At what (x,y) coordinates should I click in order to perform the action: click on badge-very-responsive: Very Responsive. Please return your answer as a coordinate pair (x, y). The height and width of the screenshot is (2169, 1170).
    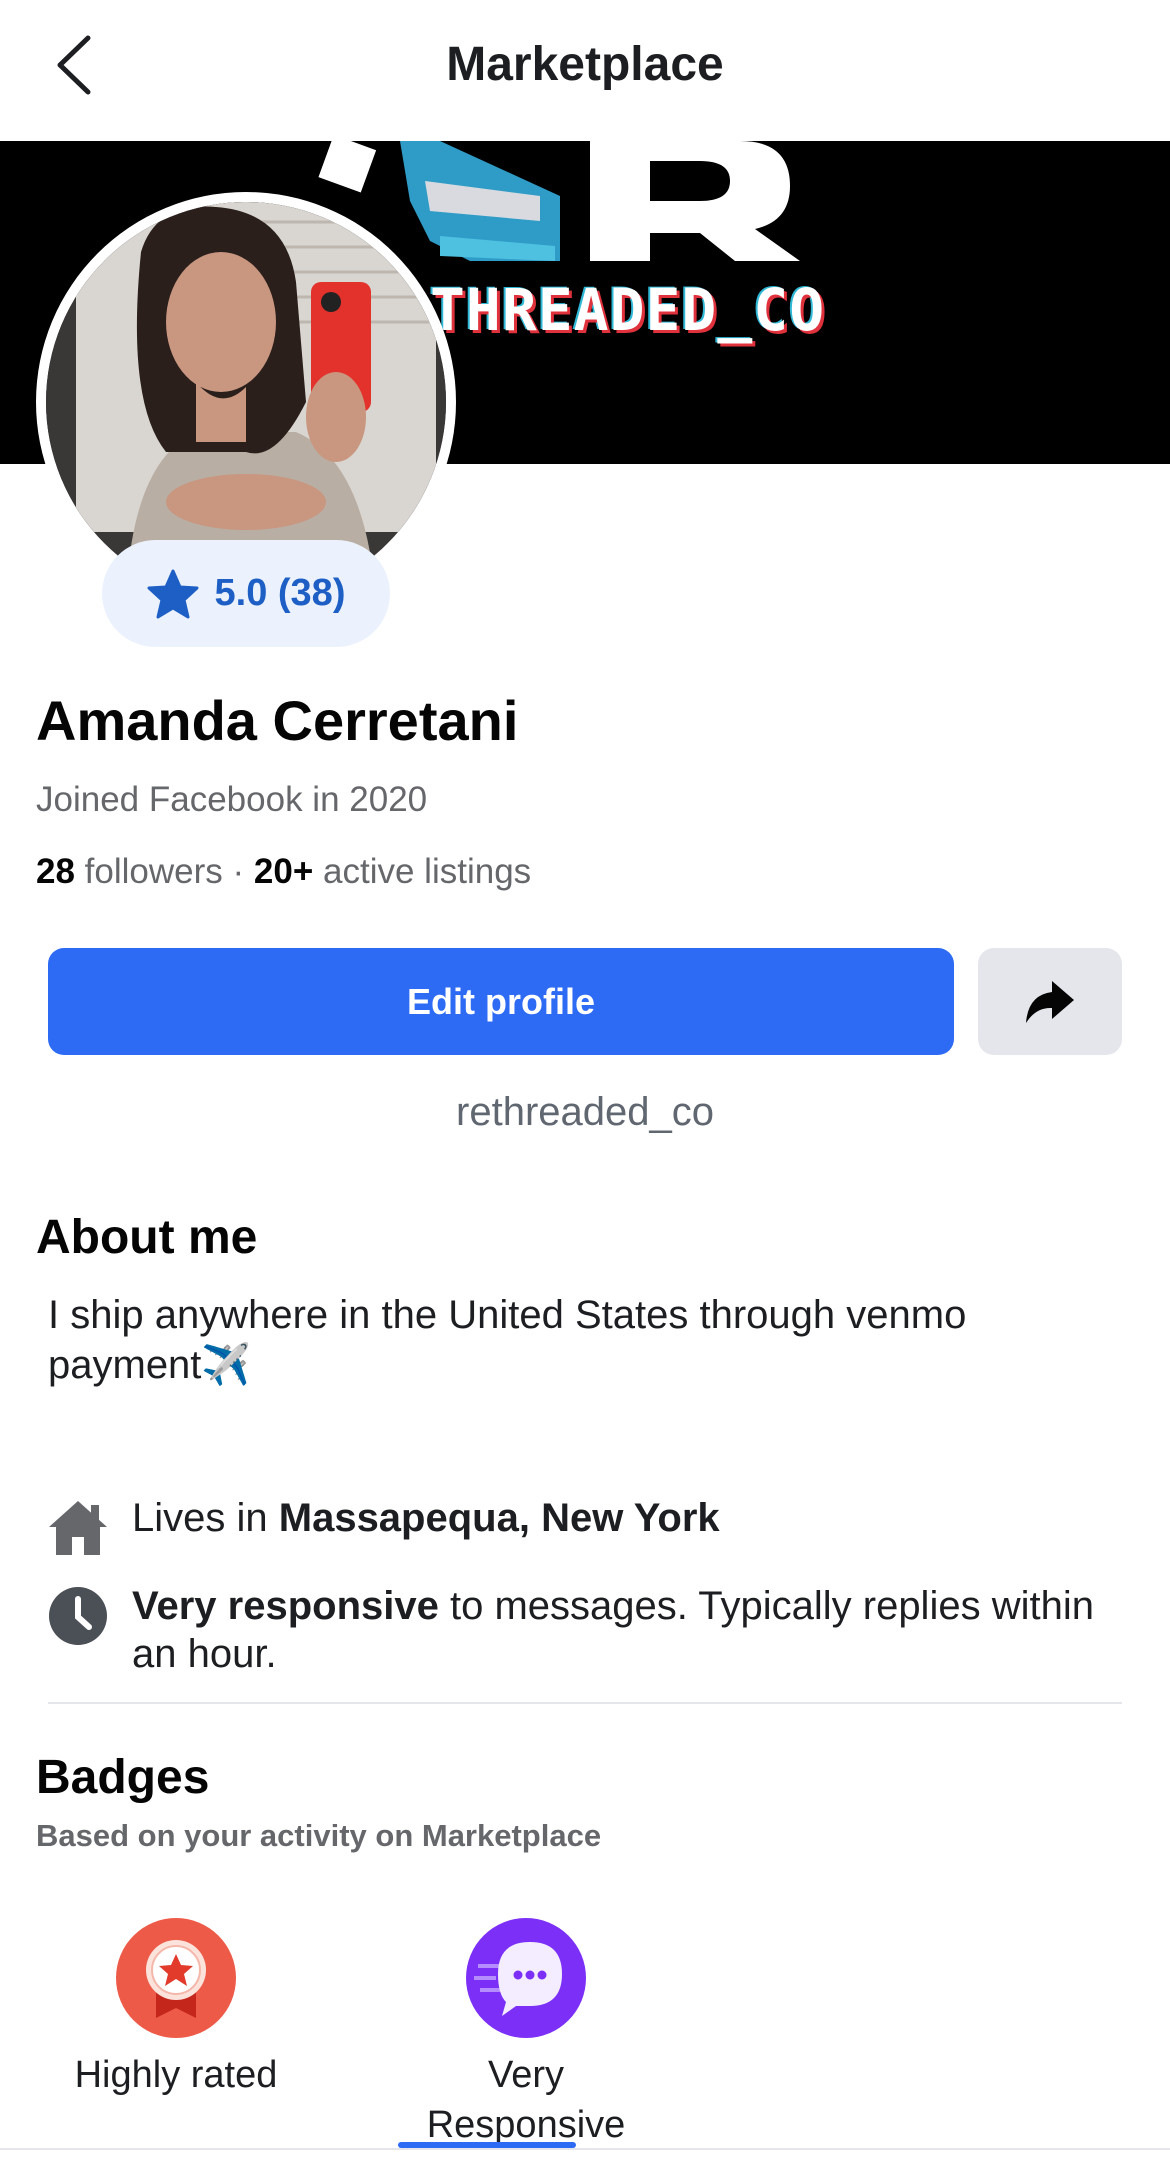
    Looking at the image, I should click on (526, 2034).